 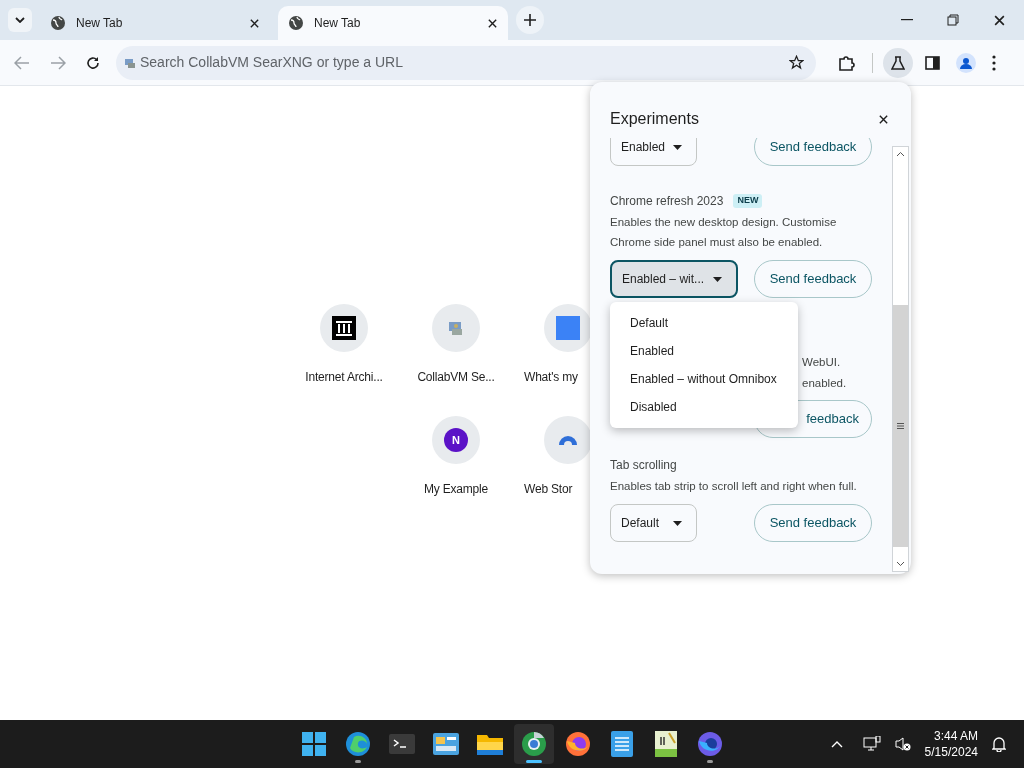 I want to click on menu-option: Default, so click(x=704, y=323).